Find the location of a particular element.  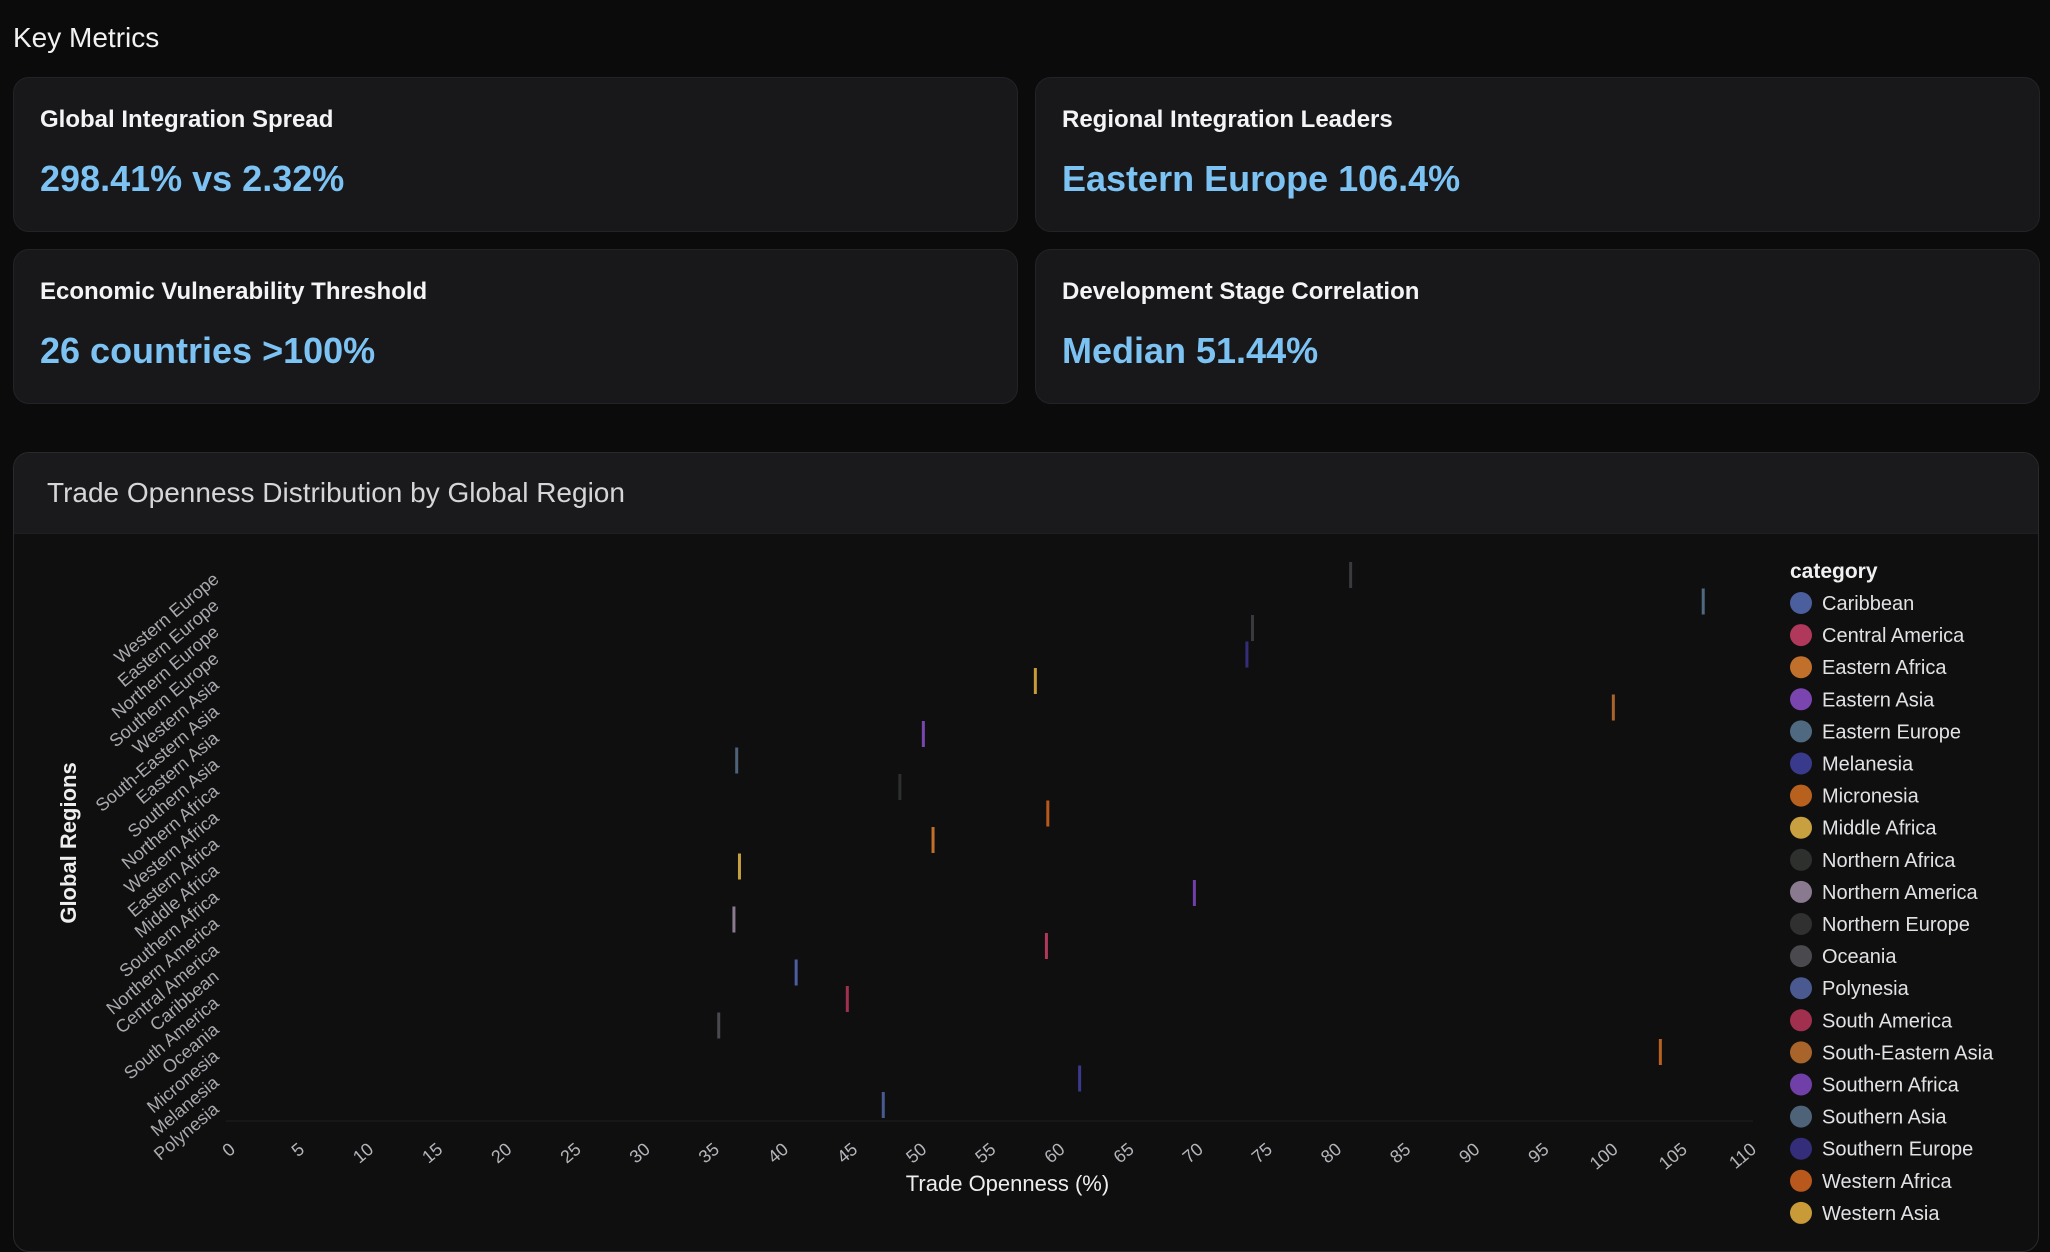

metric-value: Eastern Europe 106.4% is located at coordinates (1261, 178).